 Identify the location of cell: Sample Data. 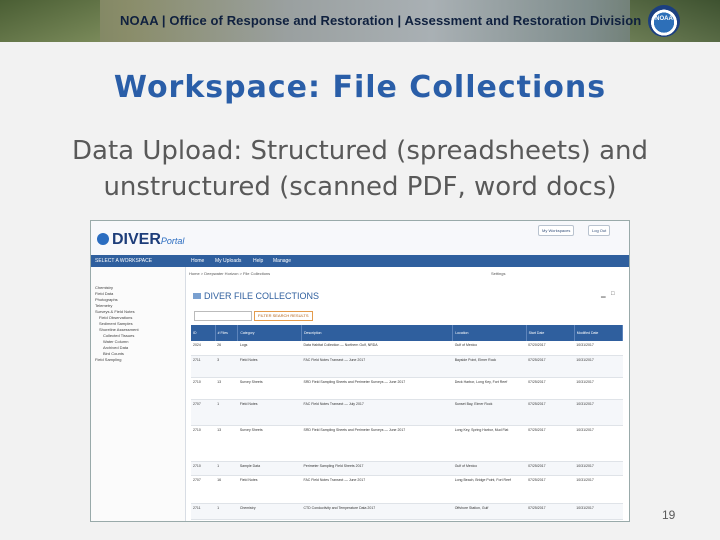
(269, 468).